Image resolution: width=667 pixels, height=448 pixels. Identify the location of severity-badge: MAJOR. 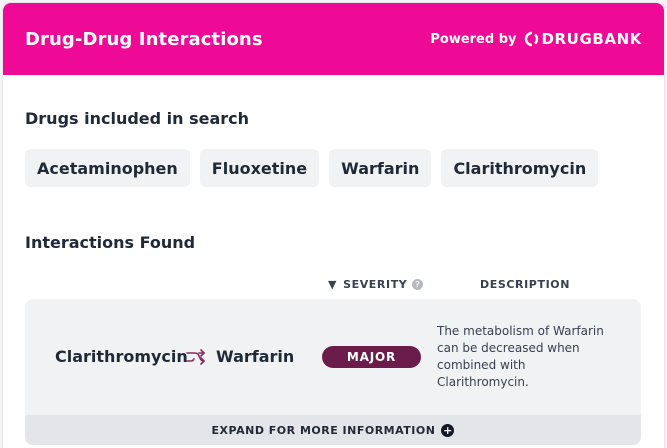
(371, 357).